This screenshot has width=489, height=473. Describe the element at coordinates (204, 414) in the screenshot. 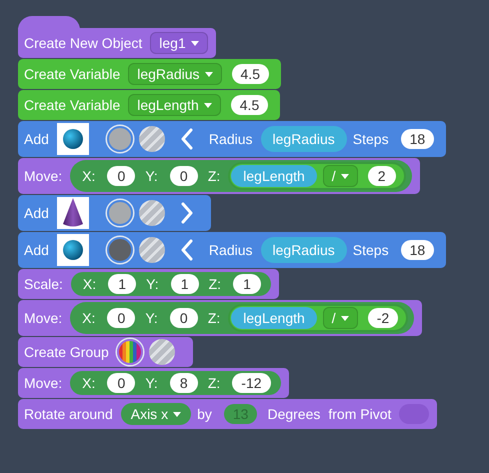

I see `block-label: by` at that location.